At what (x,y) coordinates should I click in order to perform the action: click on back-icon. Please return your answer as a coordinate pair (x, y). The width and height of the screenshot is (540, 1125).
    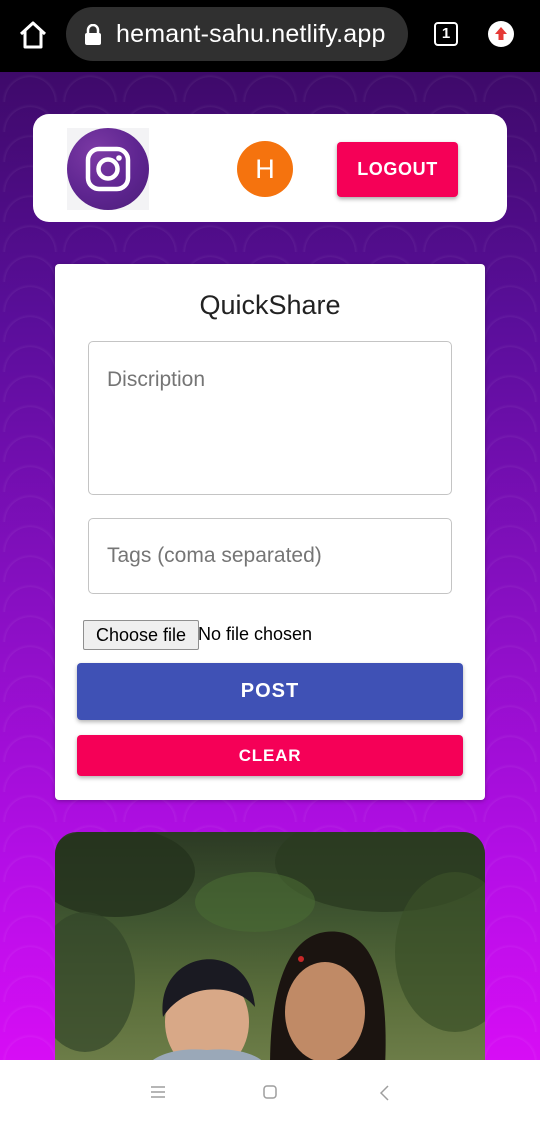
    Looking at the image, I should click on (384, 1093).